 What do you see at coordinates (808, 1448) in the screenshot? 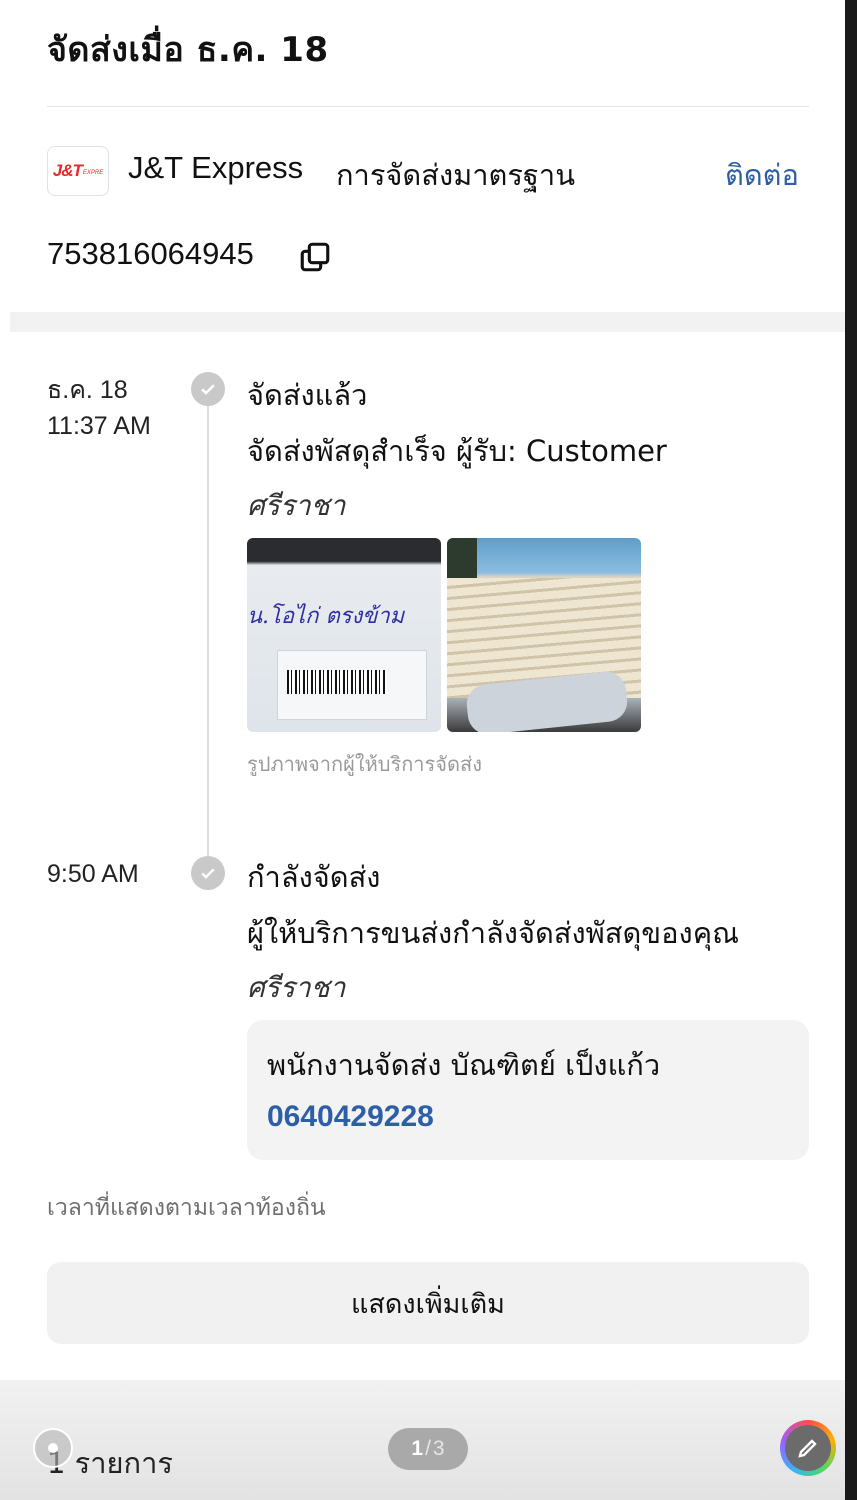
I see `edit-pencil-icon` at bounding box center [808, 1448].